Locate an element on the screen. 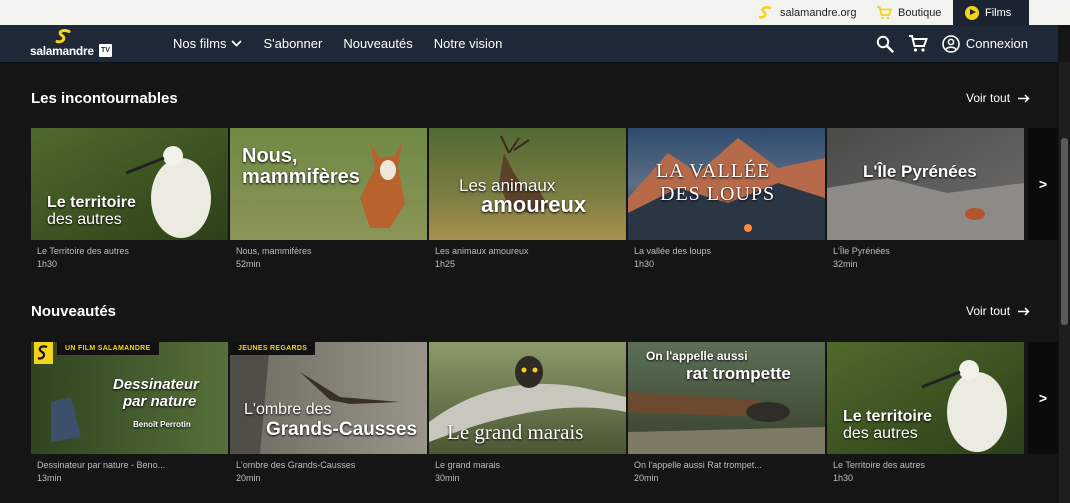 This screenshot has height=503, width=1070. section-title: Les incontournables is located at coordinates (104, 98).